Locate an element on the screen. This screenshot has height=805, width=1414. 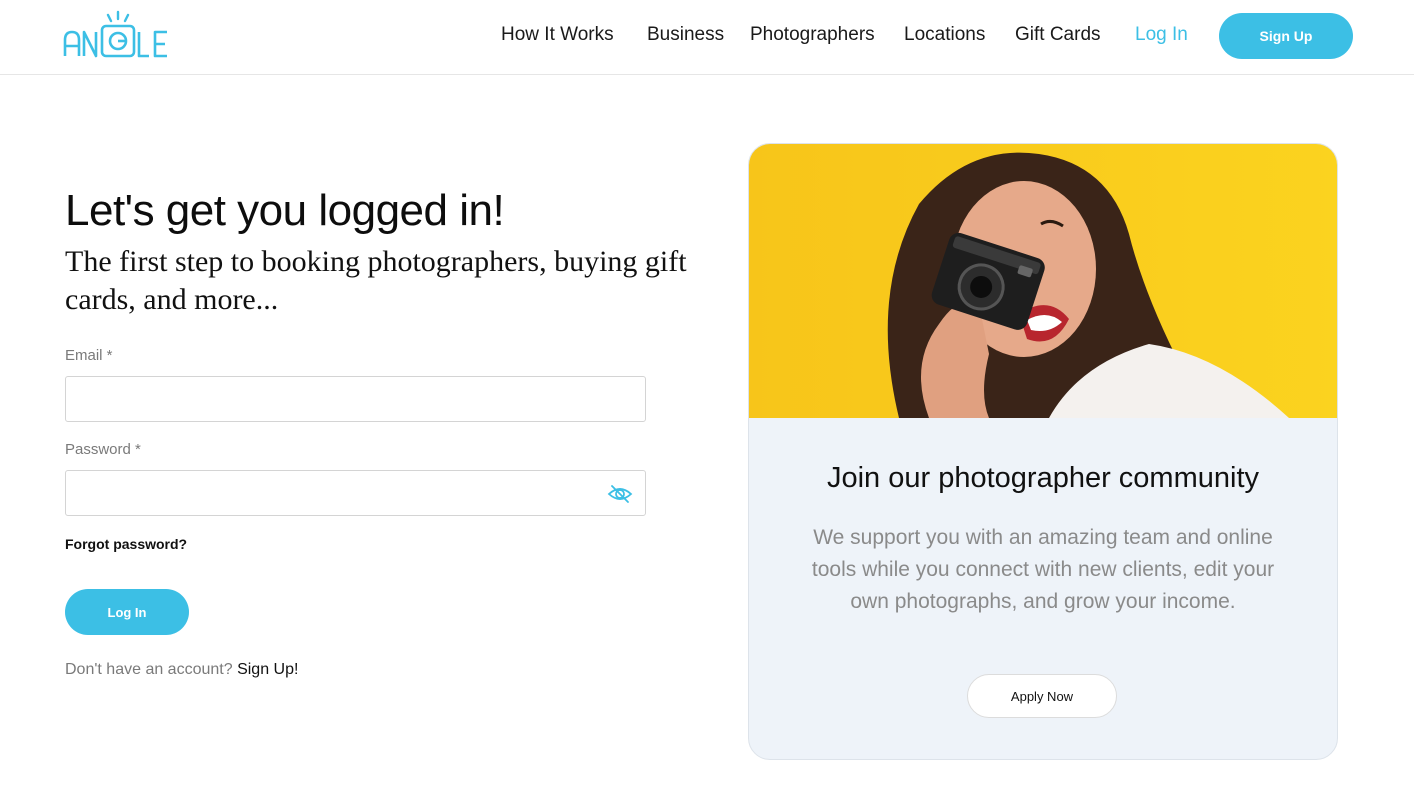
apply-now-button: Apply Now is located at coordinates (1042, 696).